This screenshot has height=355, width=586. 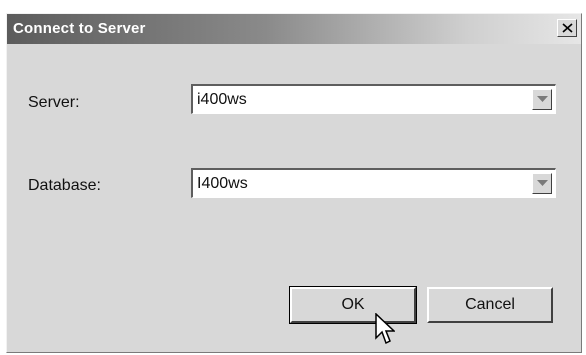 I want to click on server-dropdown-button, so click(x=542, y=99).